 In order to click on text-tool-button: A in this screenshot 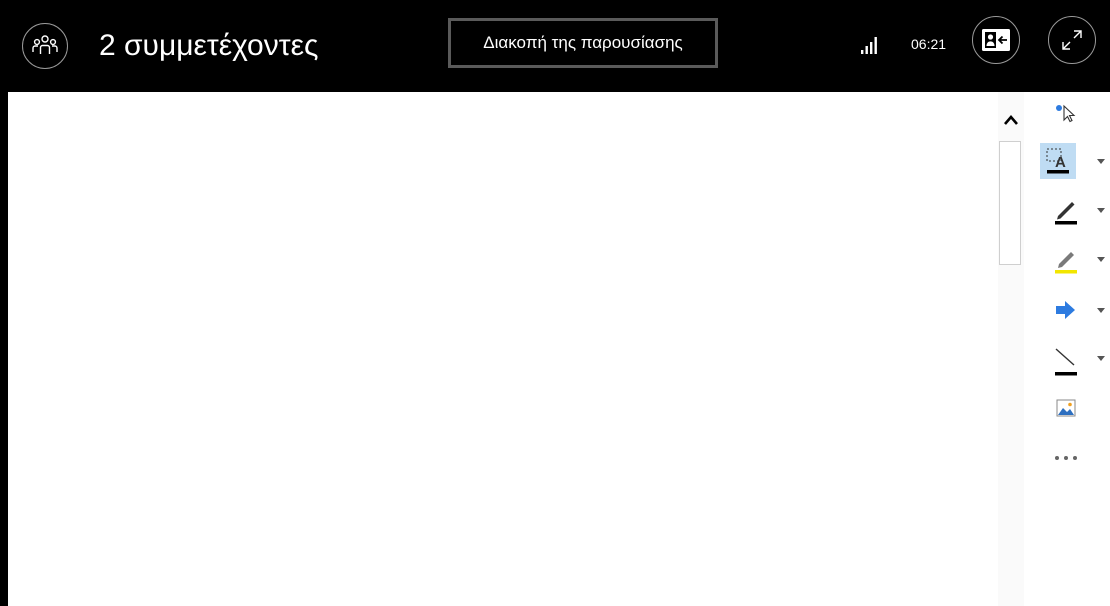, I will do `click(1058, 161)`.